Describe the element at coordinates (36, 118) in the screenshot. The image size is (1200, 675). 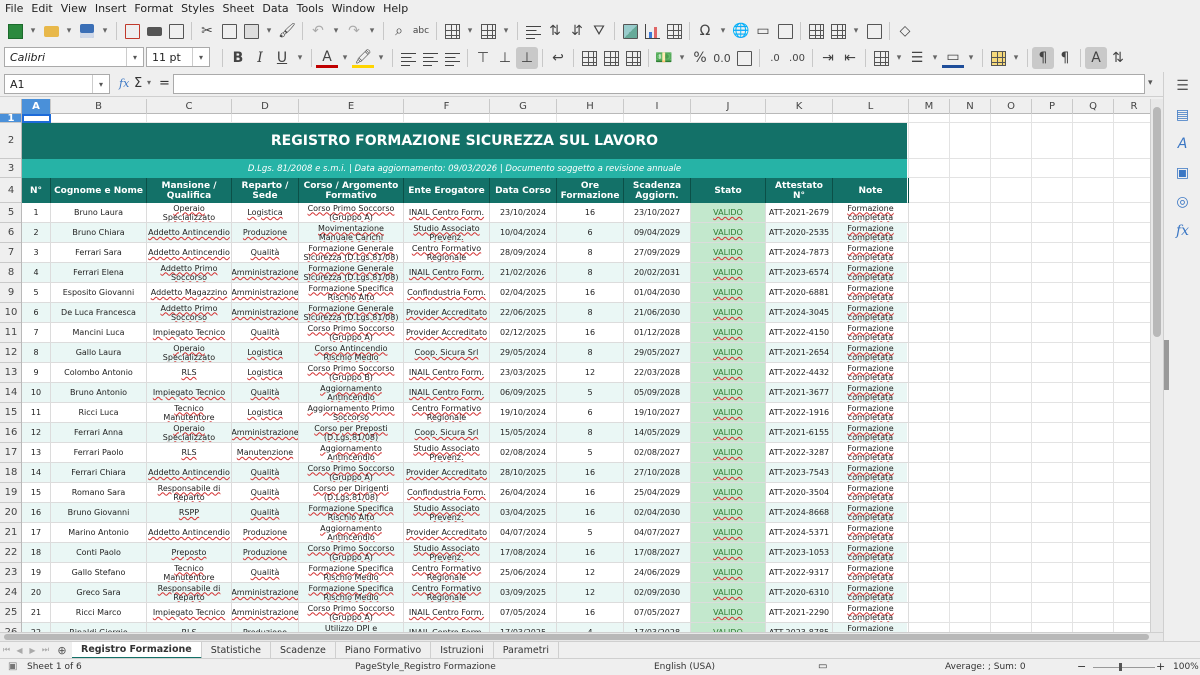
I see `selected-cell-a1` at that location.